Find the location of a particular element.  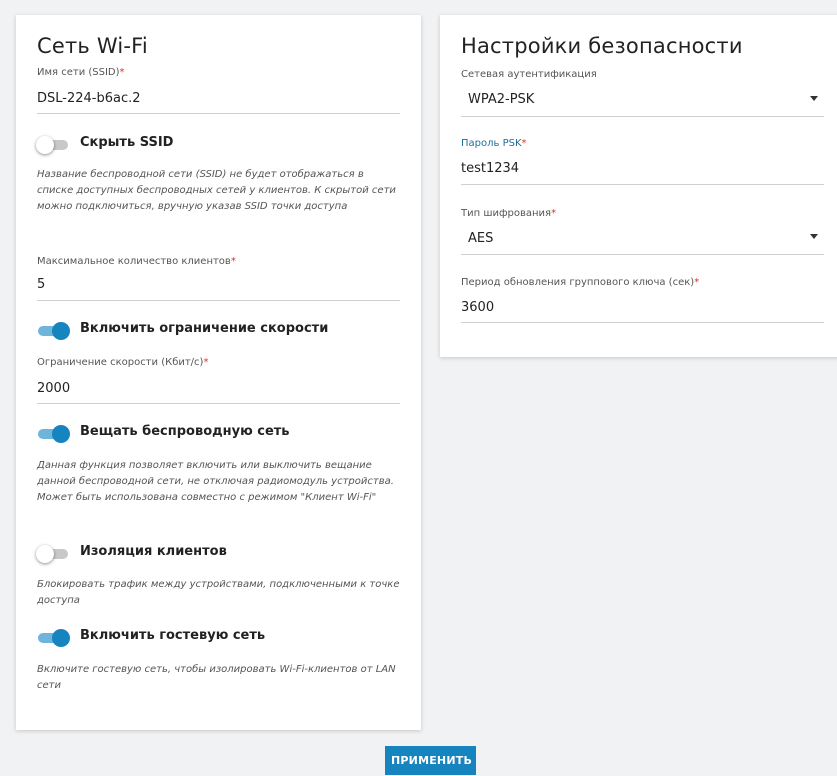

auth-select: WPA2-PSK is located at coordinates (501, 99).